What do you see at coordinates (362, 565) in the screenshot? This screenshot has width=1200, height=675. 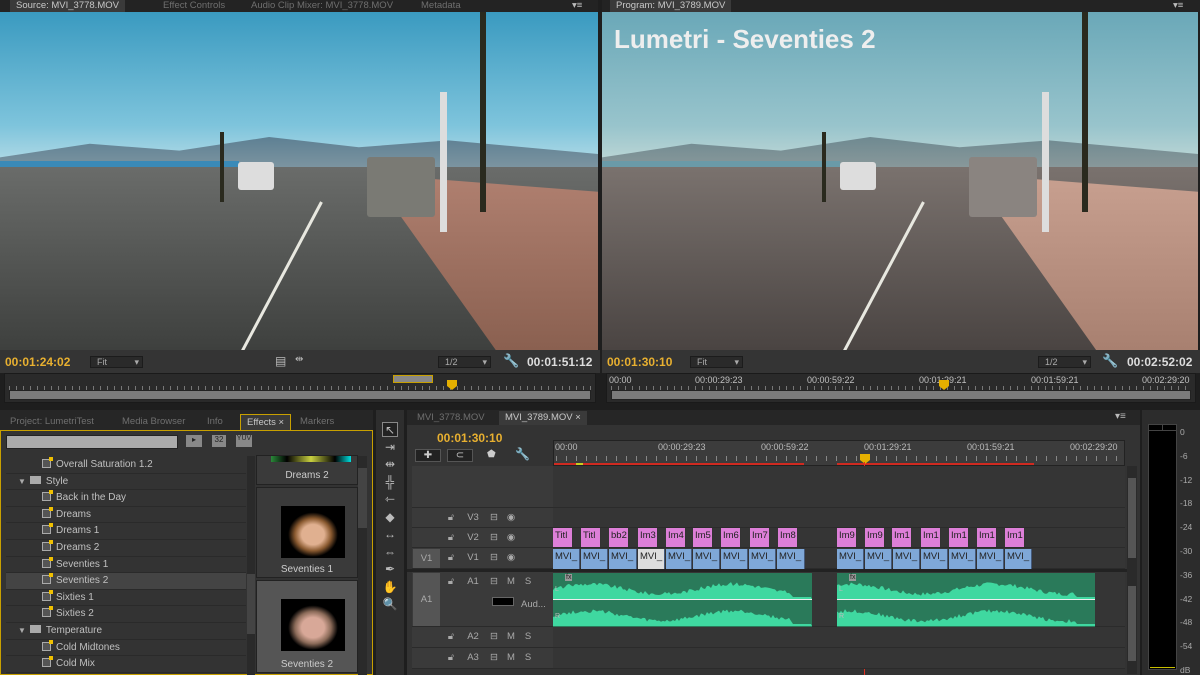 I see `preview-scrollbar` at bounding box center [362, 565].